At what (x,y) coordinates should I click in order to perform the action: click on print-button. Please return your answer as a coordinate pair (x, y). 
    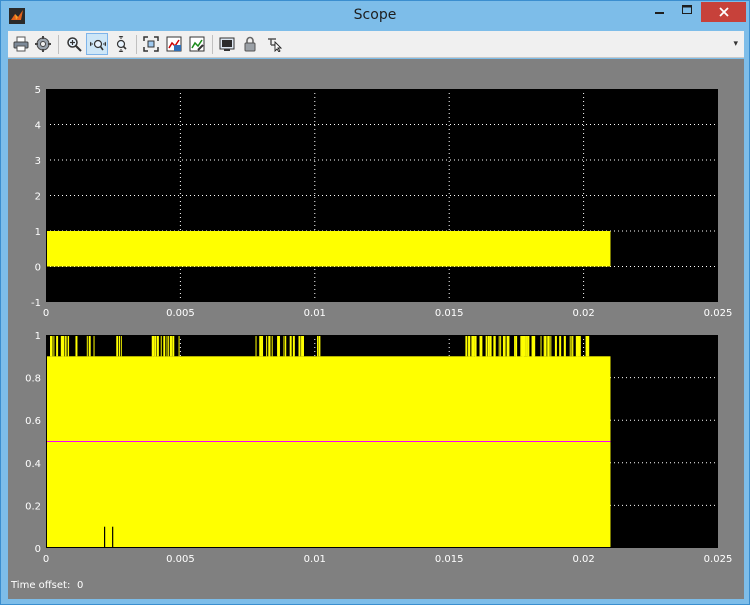
    Looking at the image, I should click on (21, 44).